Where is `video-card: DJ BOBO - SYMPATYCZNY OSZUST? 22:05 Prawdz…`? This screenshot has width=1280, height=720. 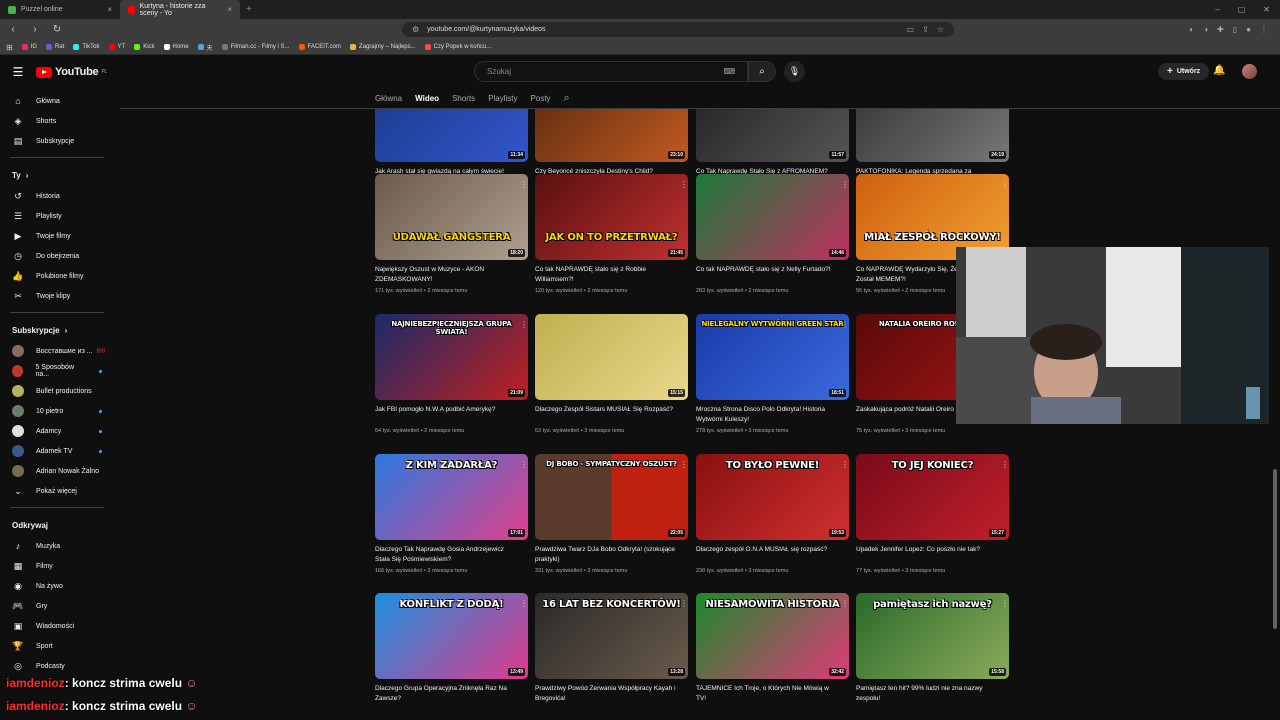 video-card: DJ BOBO - SYMPATYCZNY OSZUST? 22:05 Prawdz… is located at coordinates (611, 514).